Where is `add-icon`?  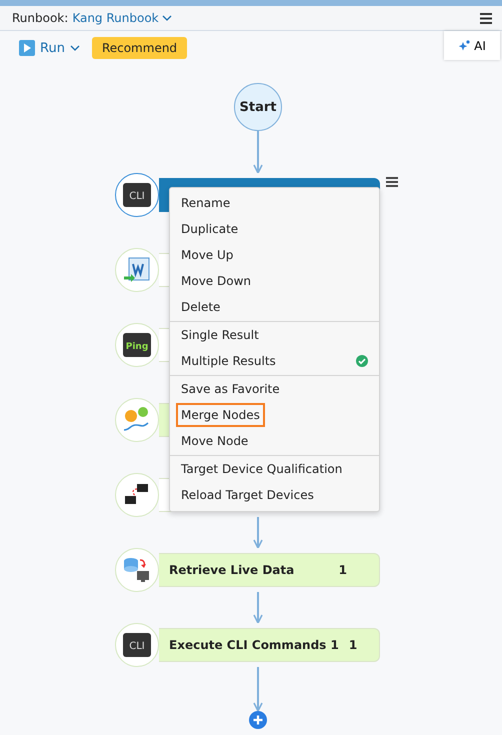
add-icon is located at coordinates (258, 720).